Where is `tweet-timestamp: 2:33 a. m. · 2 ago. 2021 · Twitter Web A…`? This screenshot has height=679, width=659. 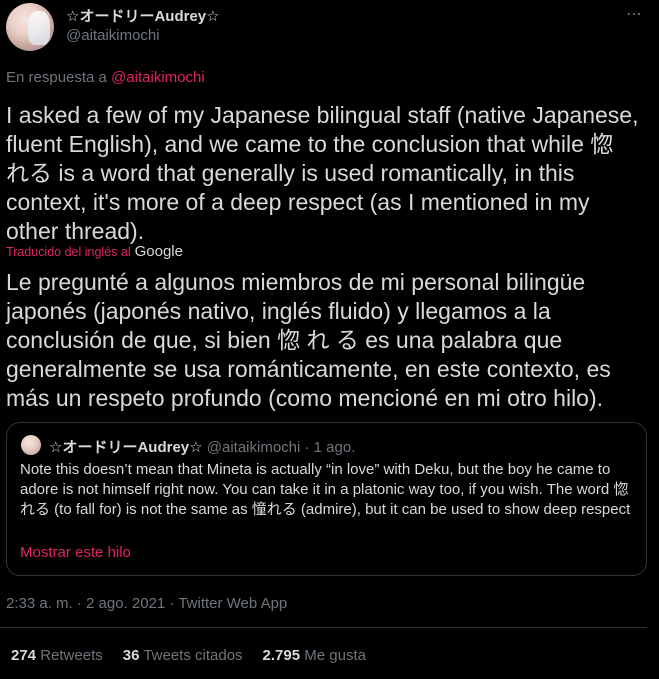 tweet-timestamp: 2:33 a. m. · 2 ago. 2021 · Twitter Web A… is located at coordinates (146, 603).